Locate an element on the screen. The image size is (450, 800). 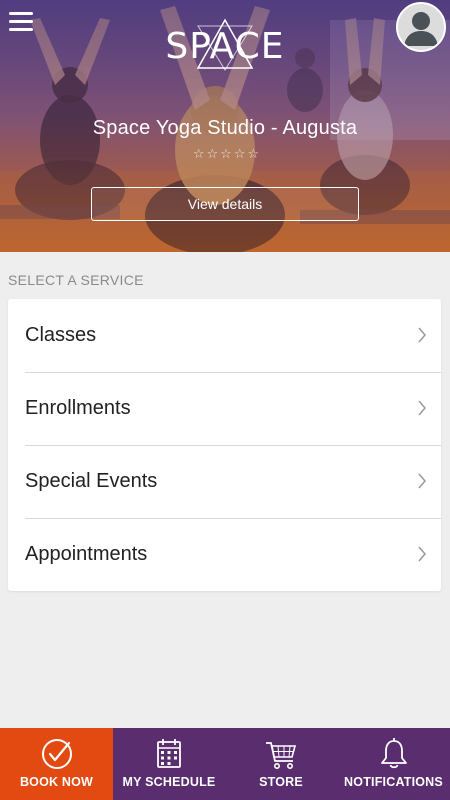
nav-label: STORE is located at coordinates (281, 782).